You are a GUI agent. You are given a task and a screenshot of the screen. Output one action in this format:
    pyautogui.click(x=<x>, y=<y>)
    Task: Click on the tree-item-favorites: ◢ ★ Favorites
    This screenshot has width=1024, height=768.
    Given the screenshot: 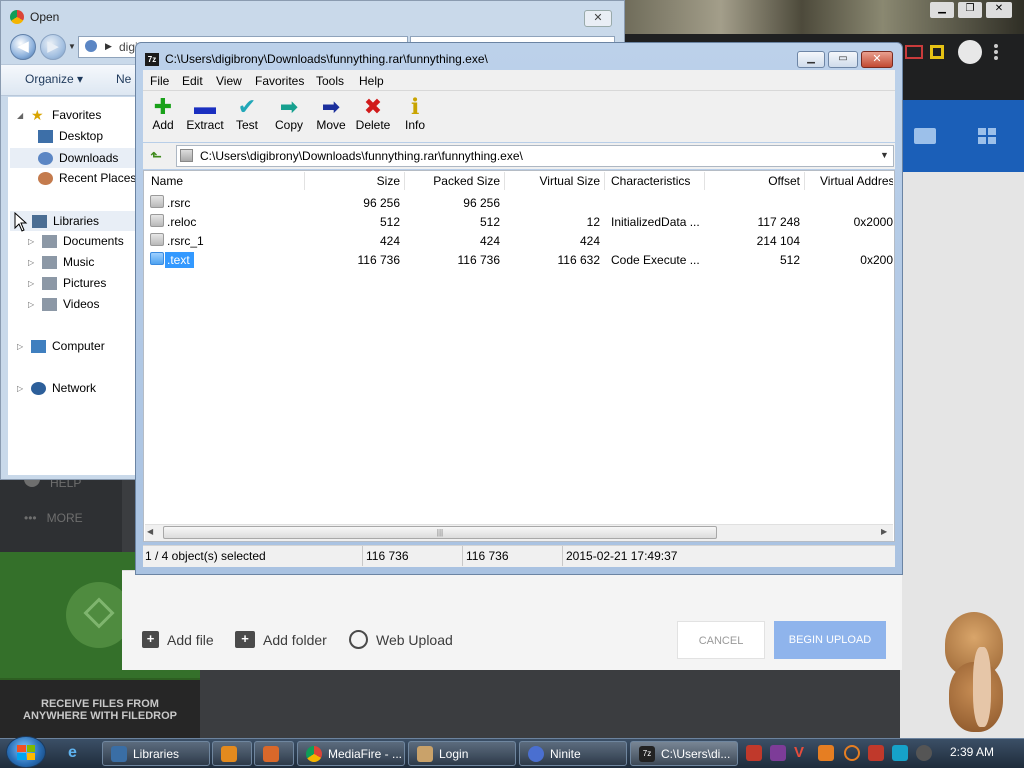 What is the action you would take?
    pyautogui.click(x=59, y=115)
    